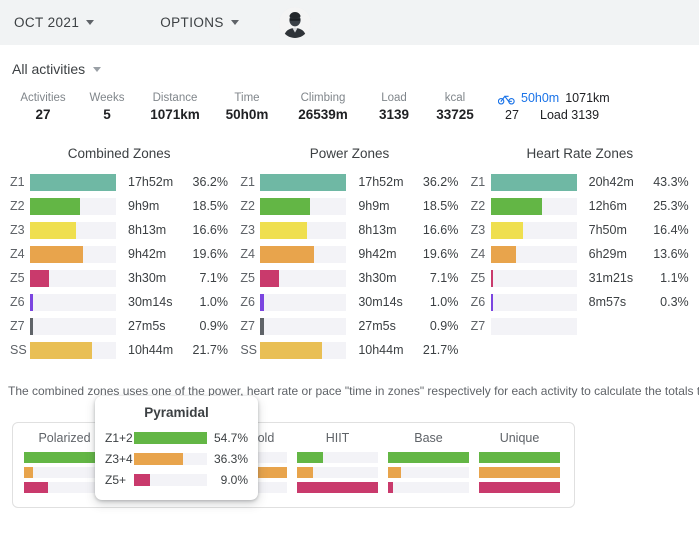 The width and height of the screenshot is (699, 543). What do you see at coordinates (377, 278) in the screenshot?
I see `zone-time: 3h30m` at bounding box center [377, 278].